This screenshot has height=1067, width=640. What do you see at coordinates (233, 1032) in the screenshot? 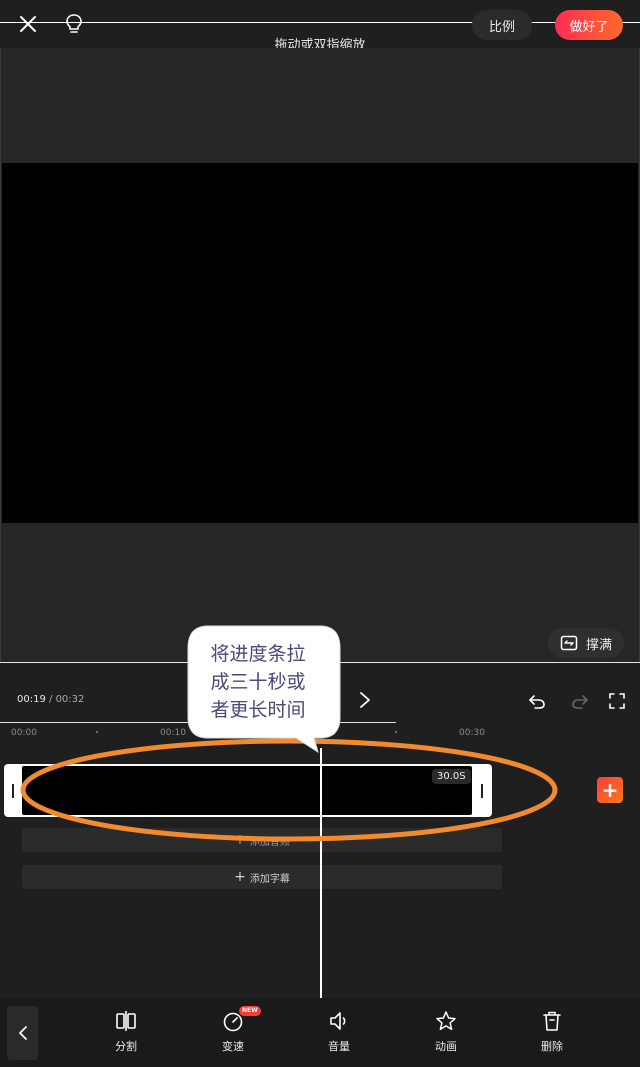
I see `speed-tool: 变速` at bounding box center [233, 1032].